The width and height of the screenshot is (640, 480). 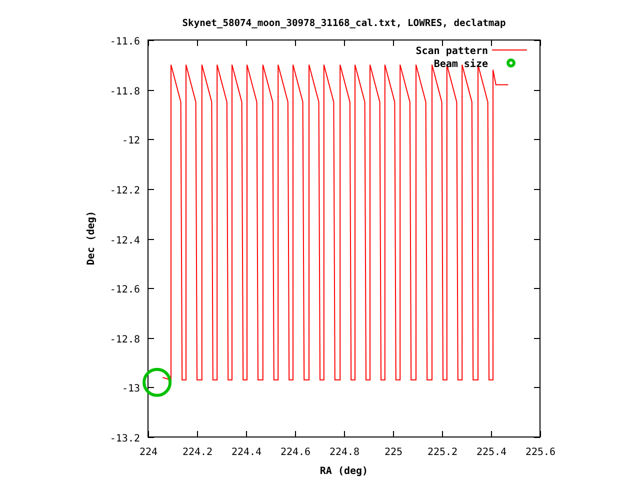 I want to click on y-tick-label: -13, so click(x=131, y=389).